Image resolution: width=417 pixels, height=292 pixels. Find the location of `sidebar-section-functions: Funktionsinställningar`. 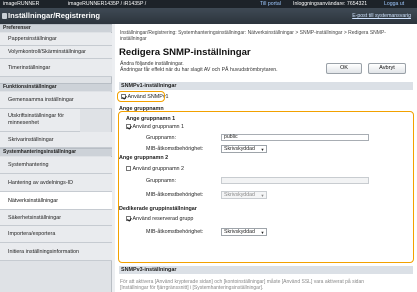

sidebar-section-functions: Funktionsinställningar is located at coordinates (56, 87).